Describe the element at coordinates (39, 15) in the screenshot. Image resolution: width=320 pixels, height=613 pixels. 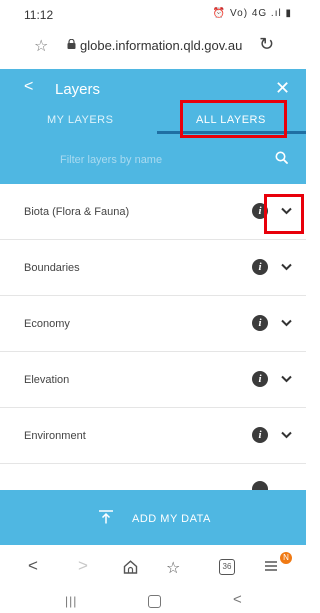
I see `status-time: 11:12` at that location.